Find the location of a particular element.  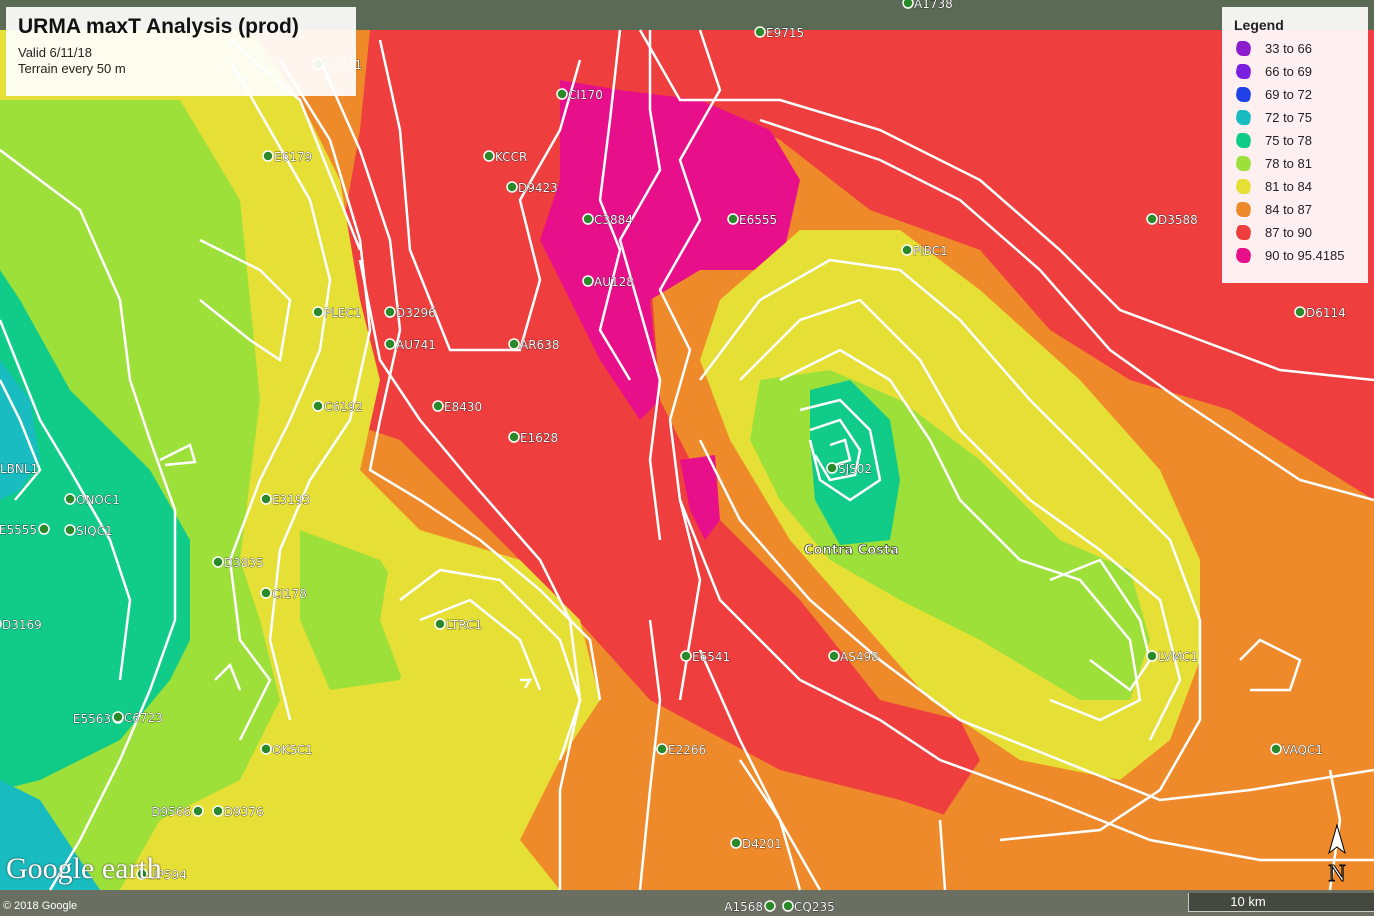

station-label: E8430 is located at coordinates (463, 407).